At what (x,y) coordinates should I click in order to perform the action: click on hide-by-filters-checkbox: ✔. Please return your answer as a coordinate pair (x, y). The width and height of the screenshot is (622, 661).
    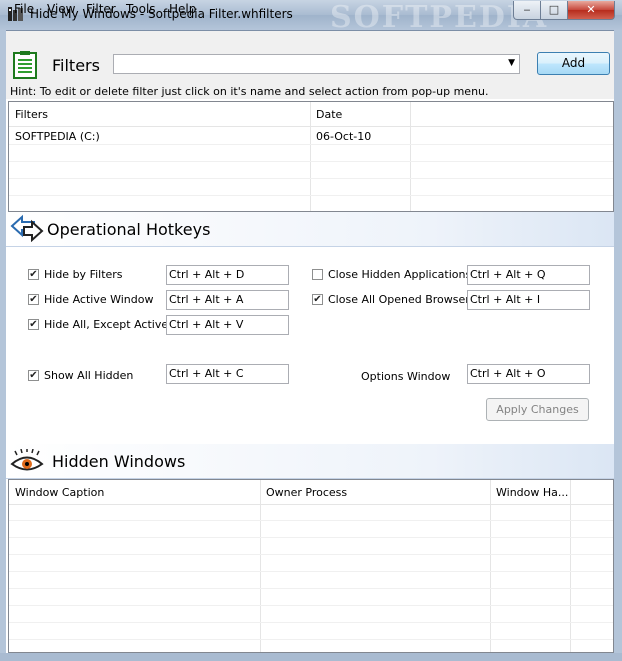
    Looking at the image, I should click on (33, 274).